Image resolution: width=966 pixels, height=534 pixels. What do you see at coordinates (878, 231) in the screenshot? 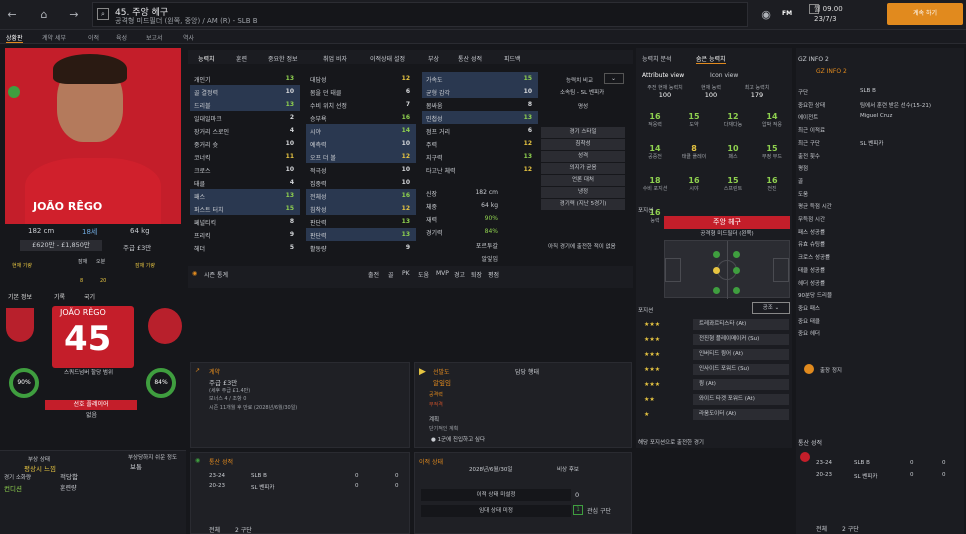
I see `info-row: 패스 성공률` at bounding box center [878, 231].